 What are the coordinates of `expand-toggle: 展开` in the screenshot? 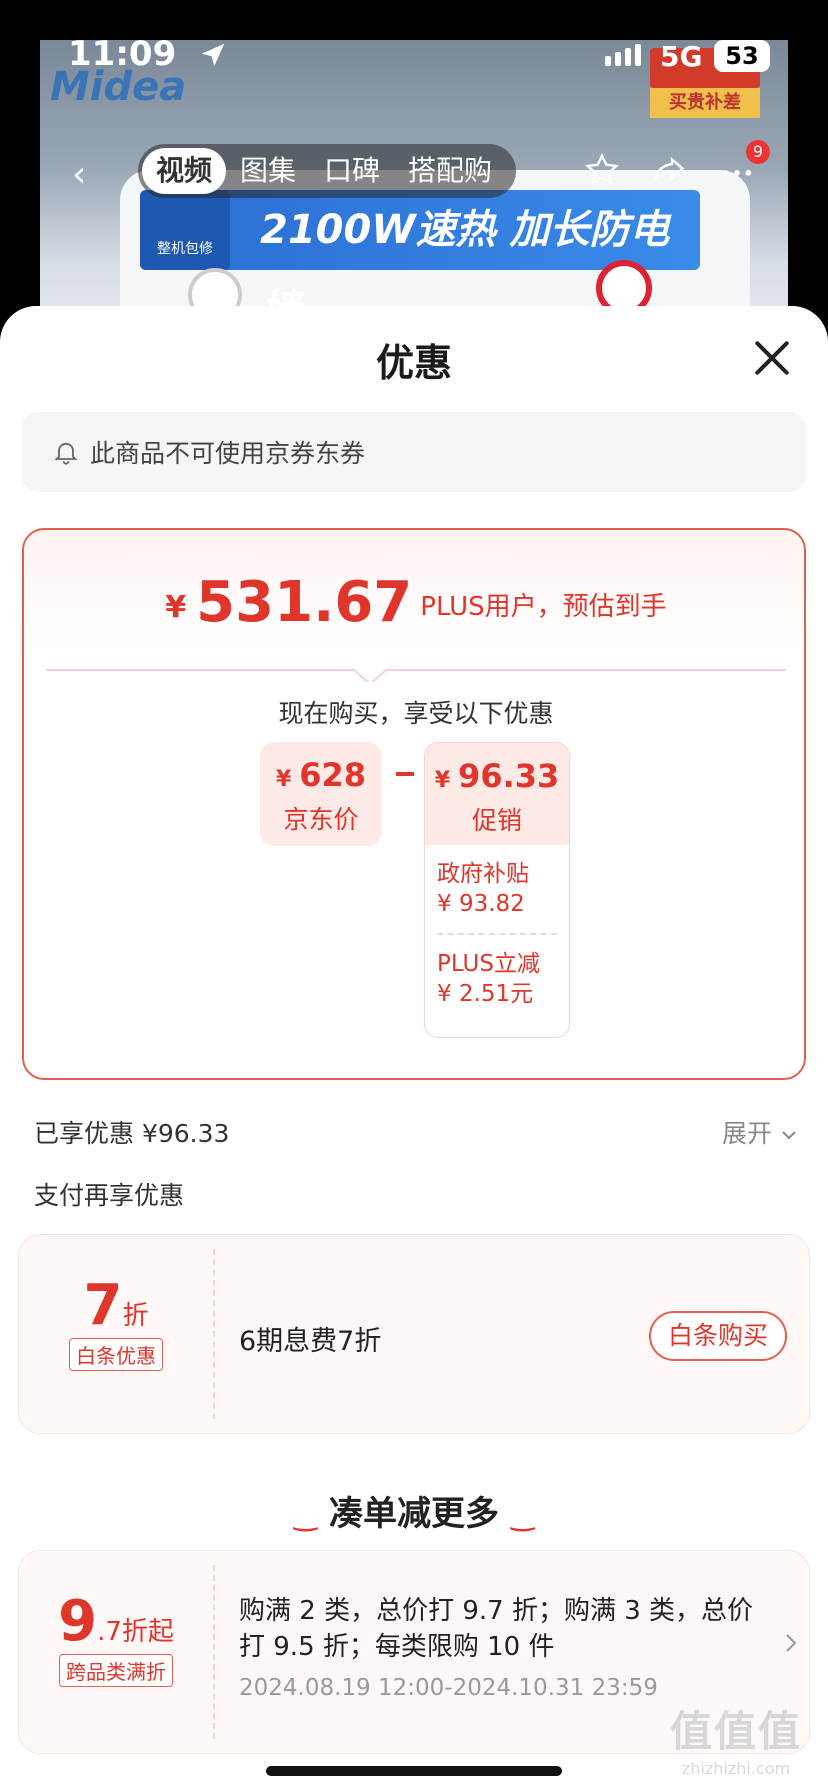 It's located at (760, 1132).